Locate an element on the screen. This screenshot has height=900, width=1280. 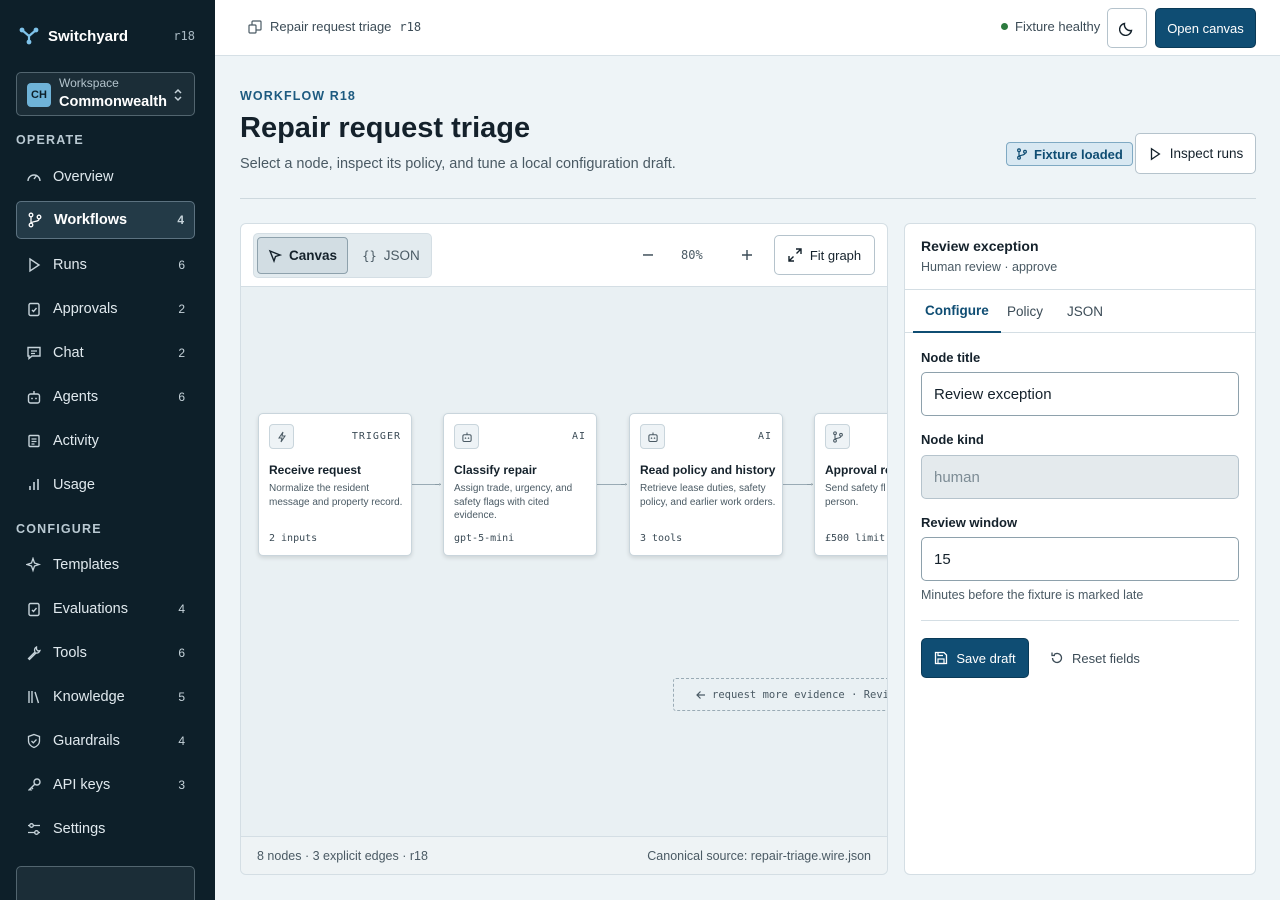
zoom-in-button is located at coordinates (747, 255).